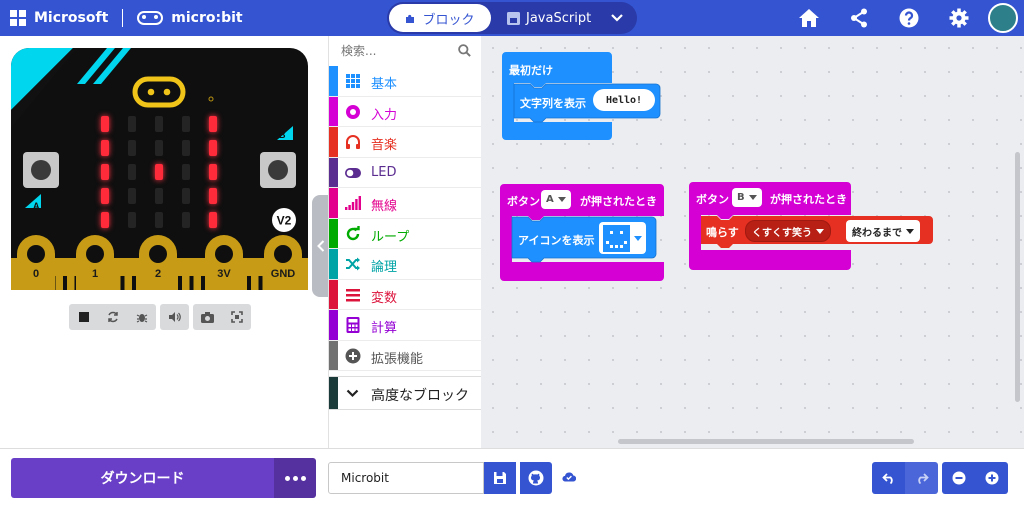 This screenshot has width=1024, height=506. Describe the element at coordinates (556, 240) in the screenshot. I see `show-icon-label: アイコンを表示` at that location.